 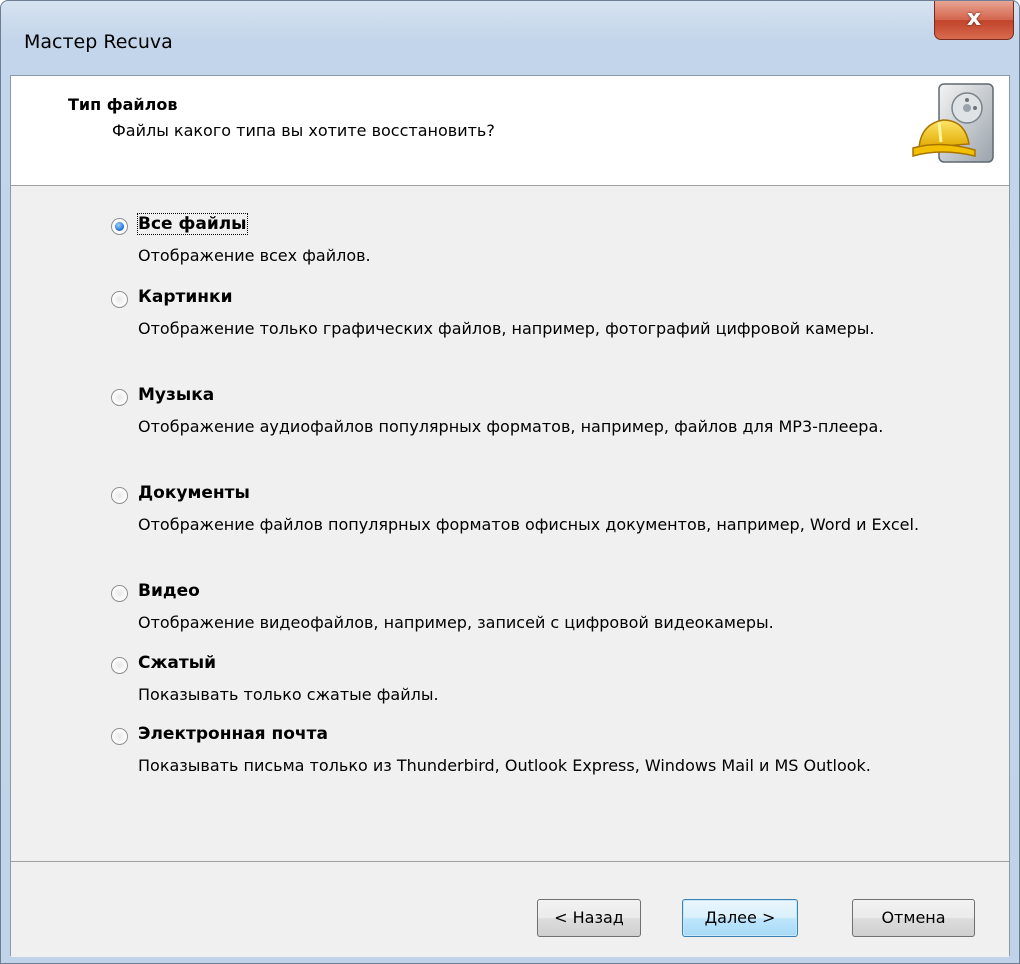 What do you see at coordinates (119, 397) in the screenshot?
I see `radio-music` at bounding box center [119, 397].